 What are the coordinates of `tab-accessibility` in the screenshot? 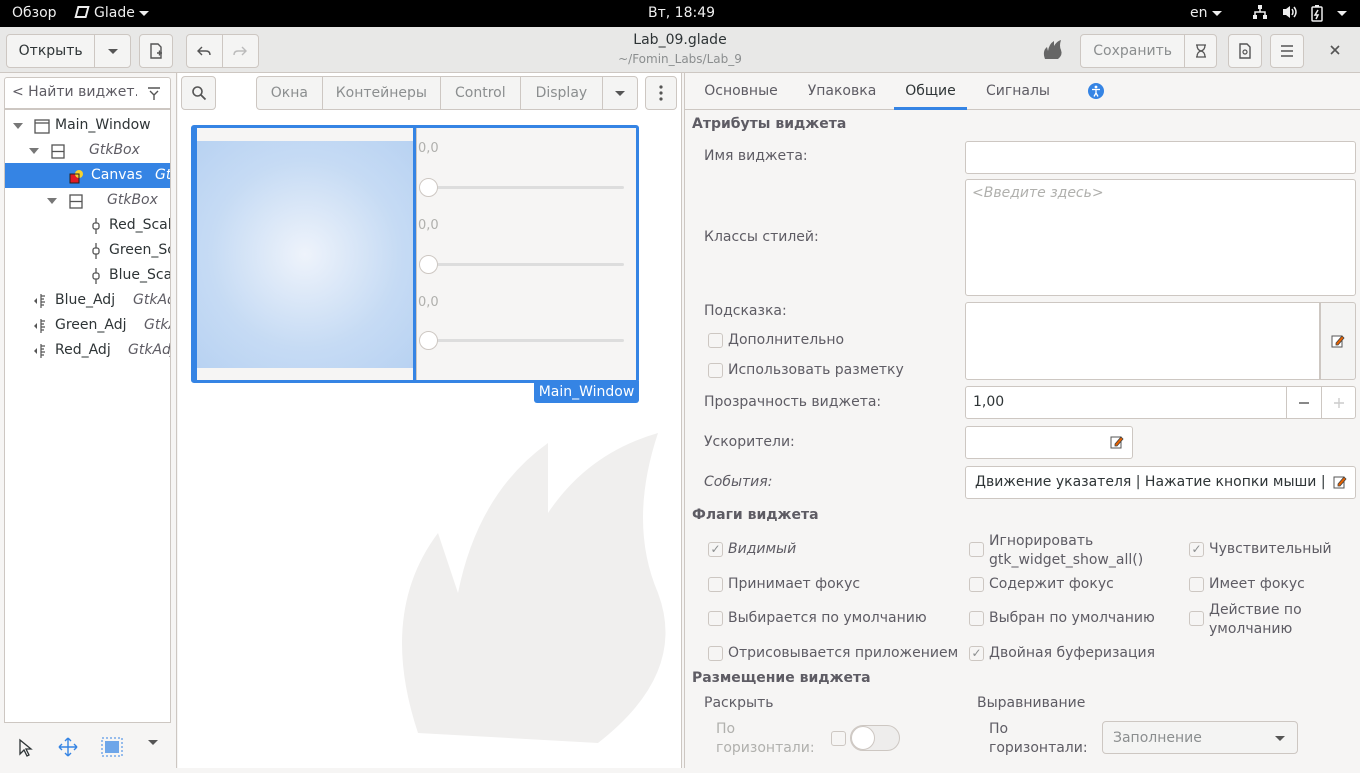 It's located at (1096, 91).